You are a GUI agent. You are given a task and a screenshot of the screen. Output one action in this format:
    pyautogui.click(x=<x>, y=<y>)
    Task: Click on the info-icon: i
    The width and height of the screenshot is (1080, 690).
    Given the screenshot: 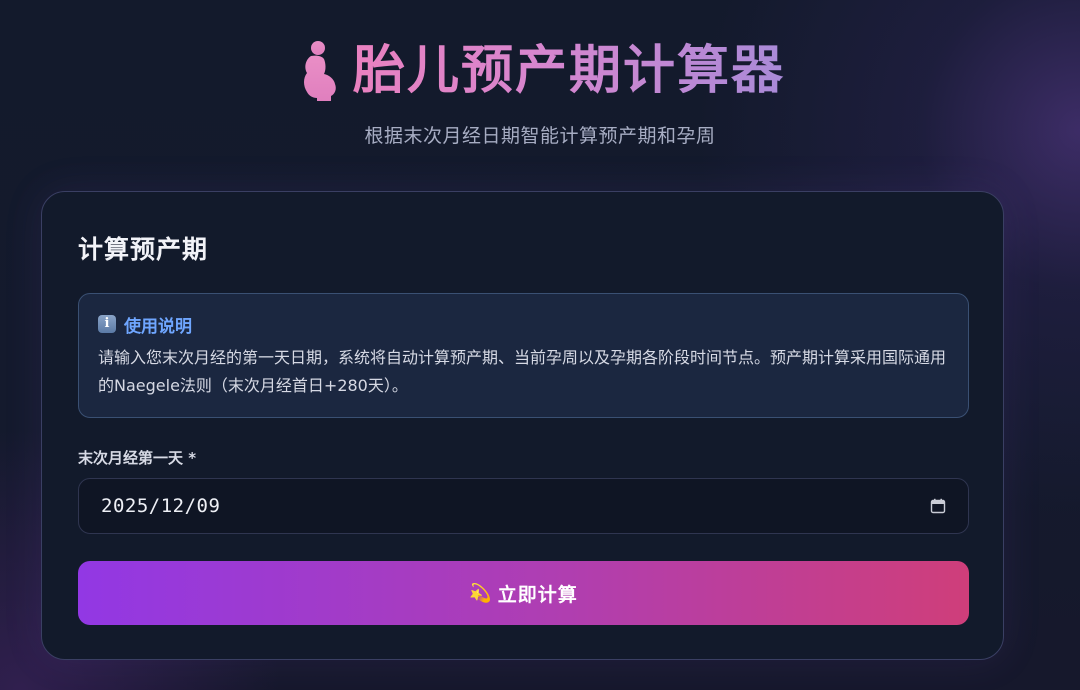 What is the action you would take?
    pyautogui.click(x=107, y=324)
    